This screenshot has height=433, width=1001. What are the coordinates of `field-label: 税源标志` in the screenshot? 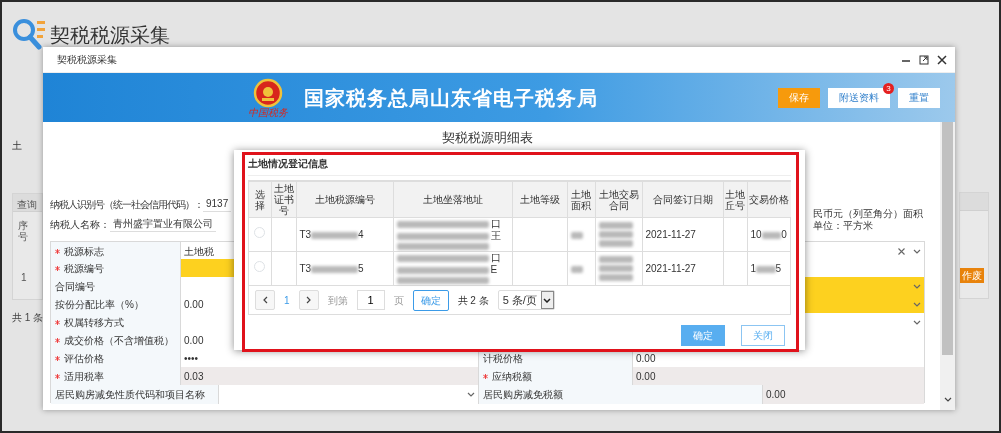 It's located at (84, 252).